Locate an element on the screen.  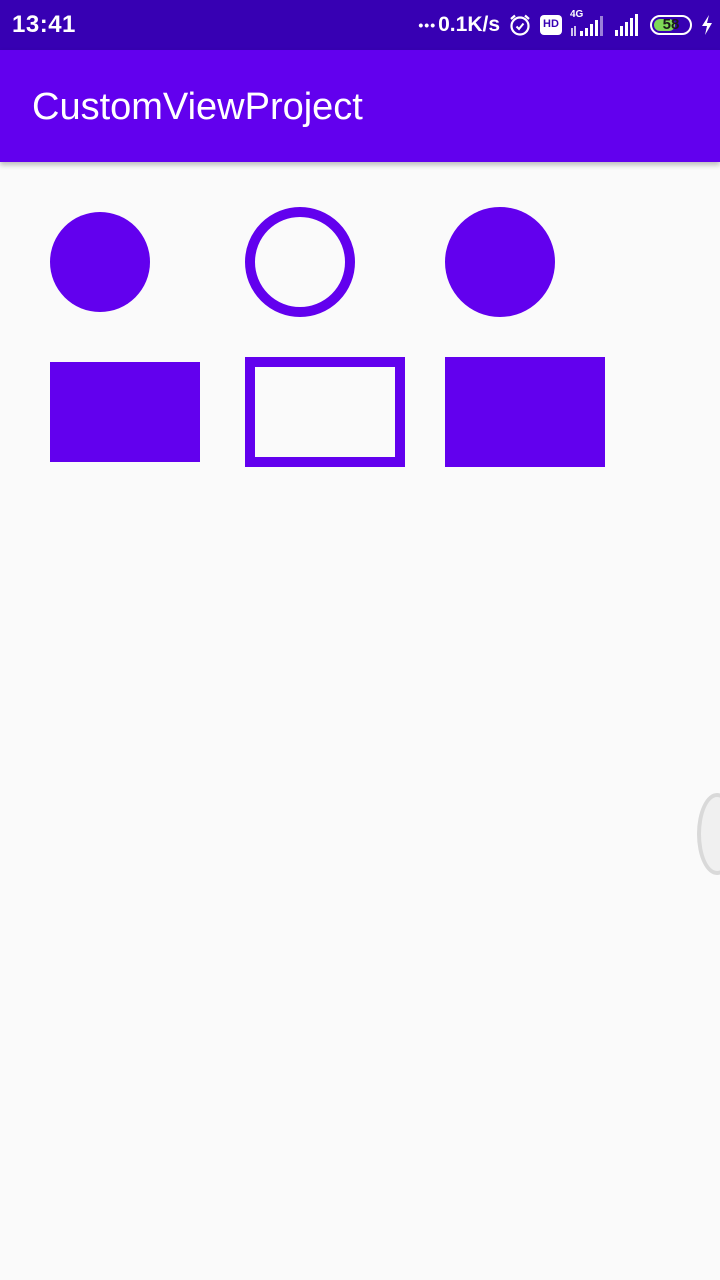
status-icons: ••• 0.1K/s HD 4G 58 is located at coordinates (566, 24).